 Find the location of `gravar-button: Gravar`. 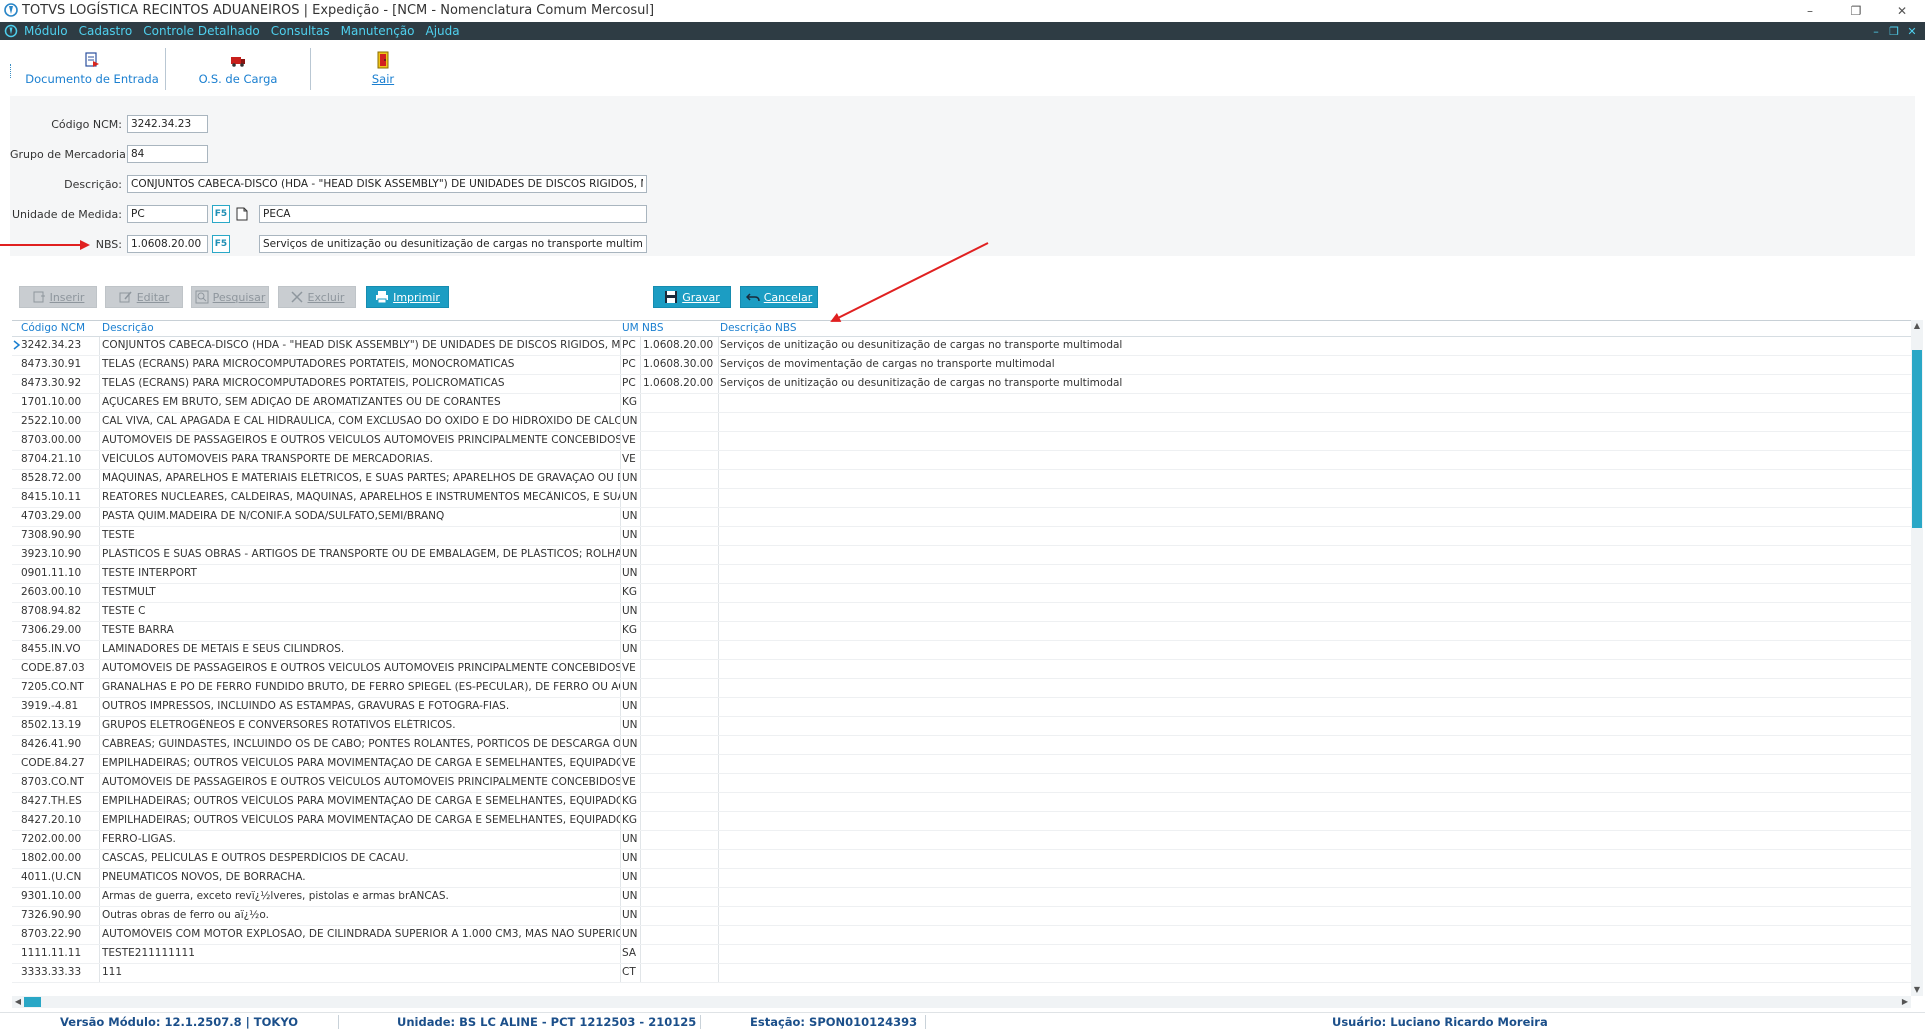

gravar-button: Gravar is located at coordinates (692, 297).